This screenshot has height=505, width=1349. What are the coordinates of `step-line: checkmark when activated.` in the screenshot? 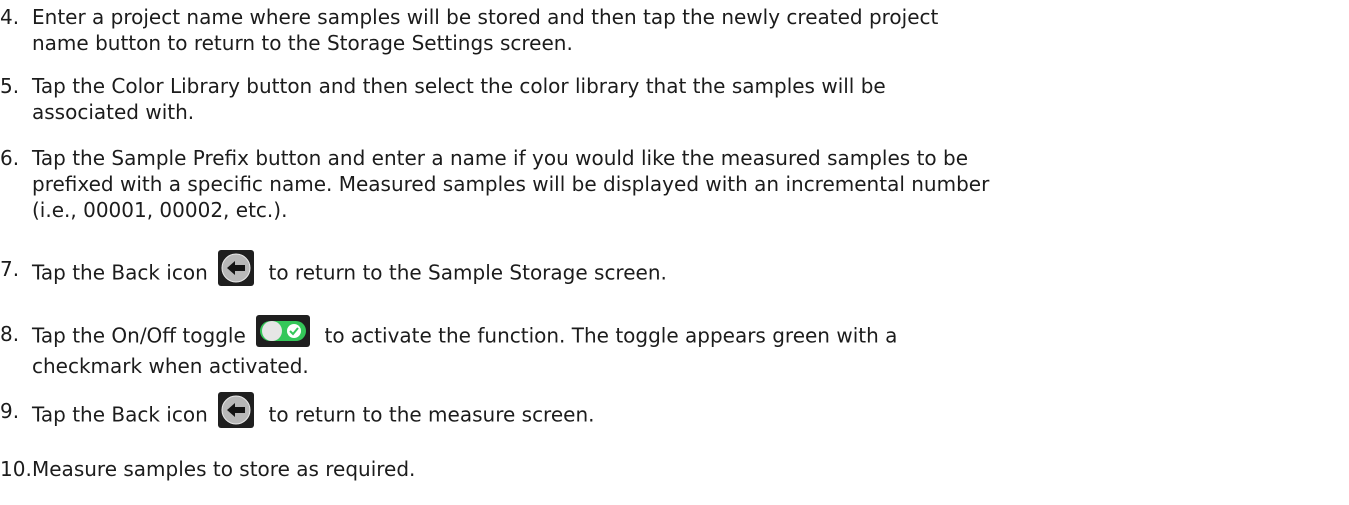 It's located at (170, 366).